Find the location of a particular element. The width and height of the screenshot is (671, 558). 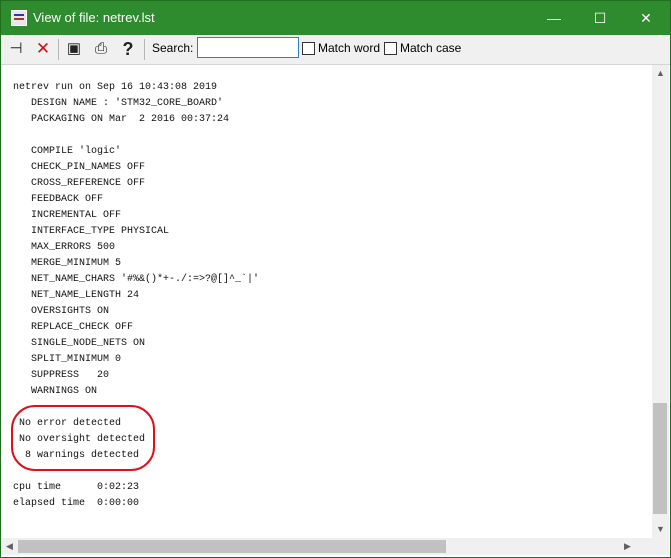

vertical-scrollbar: ▲ ▼ is located at coordinates (660, 301).